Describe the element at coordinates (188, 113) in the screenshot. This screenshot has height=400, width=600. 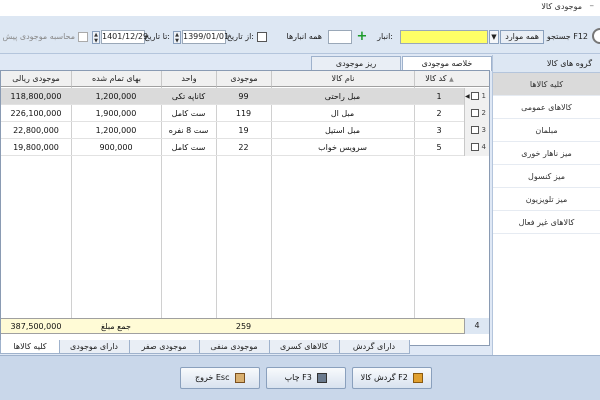
I see `cell-unit: ست کامل` at that location.